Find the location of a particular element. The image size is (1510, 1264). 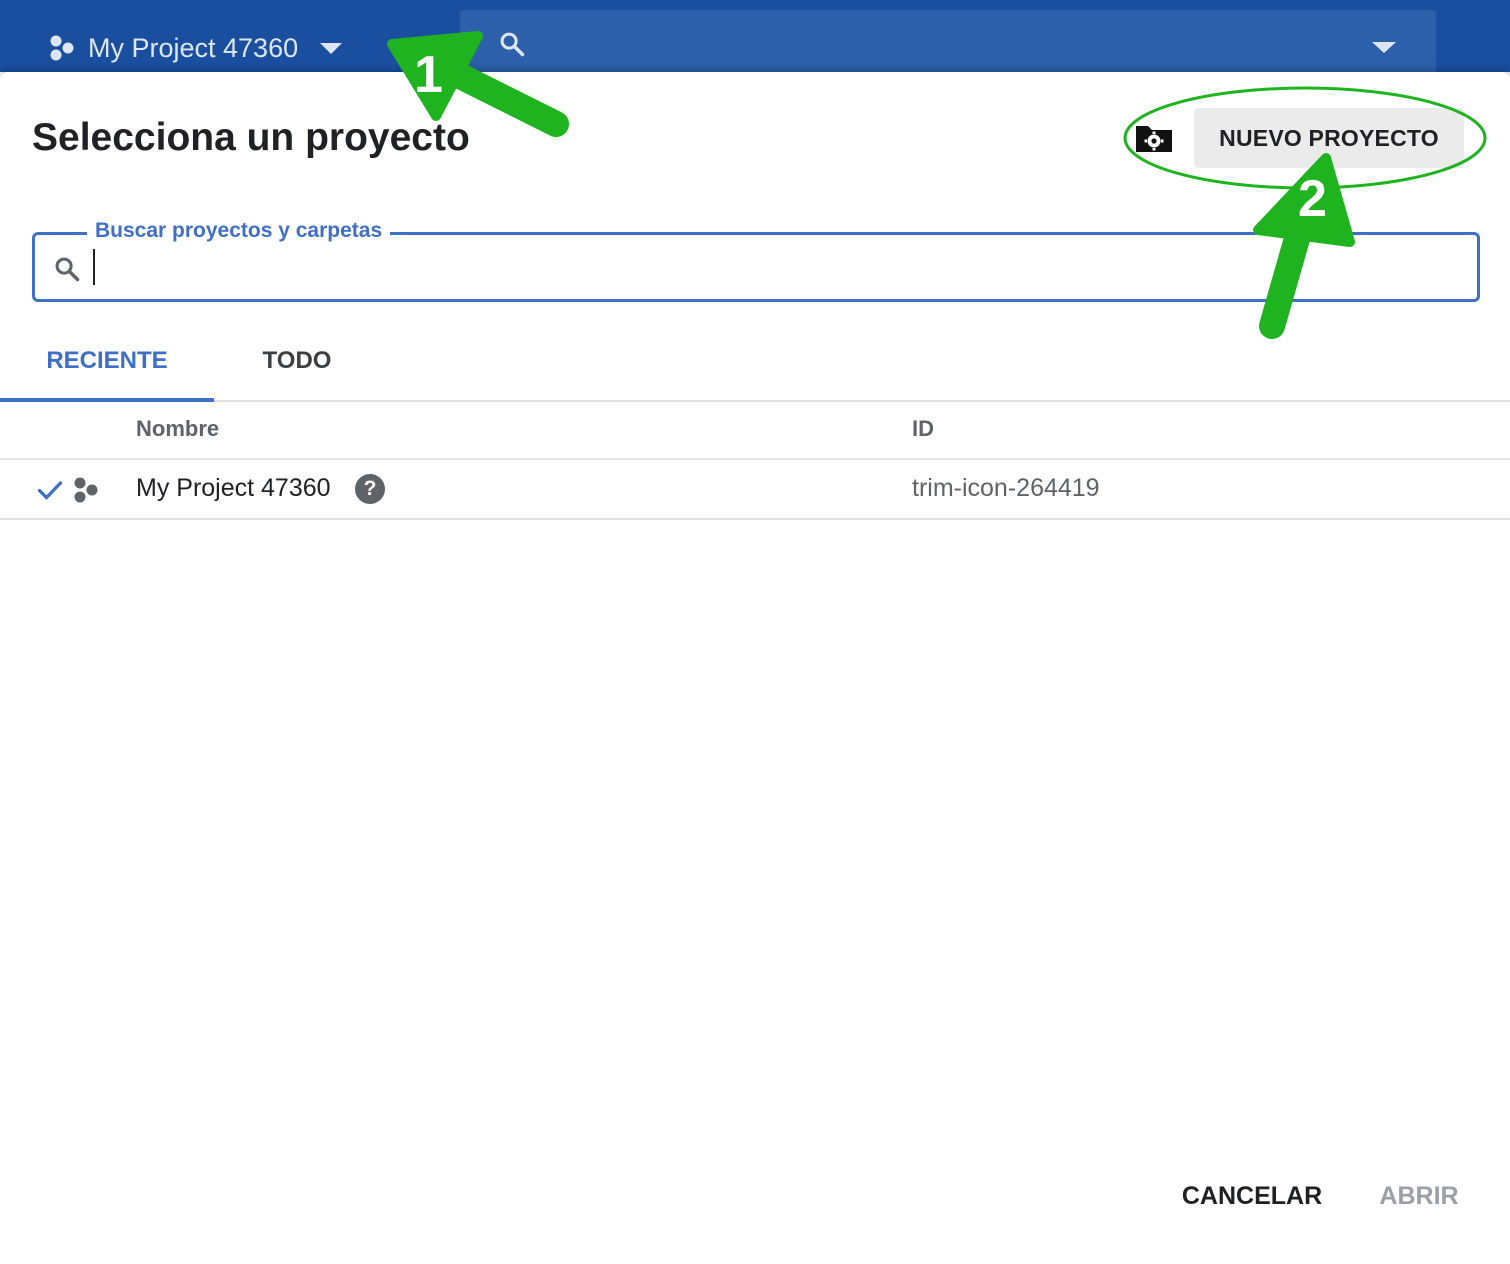

project-picker-label: My Project 47360 is located at coordinates (193, 47).